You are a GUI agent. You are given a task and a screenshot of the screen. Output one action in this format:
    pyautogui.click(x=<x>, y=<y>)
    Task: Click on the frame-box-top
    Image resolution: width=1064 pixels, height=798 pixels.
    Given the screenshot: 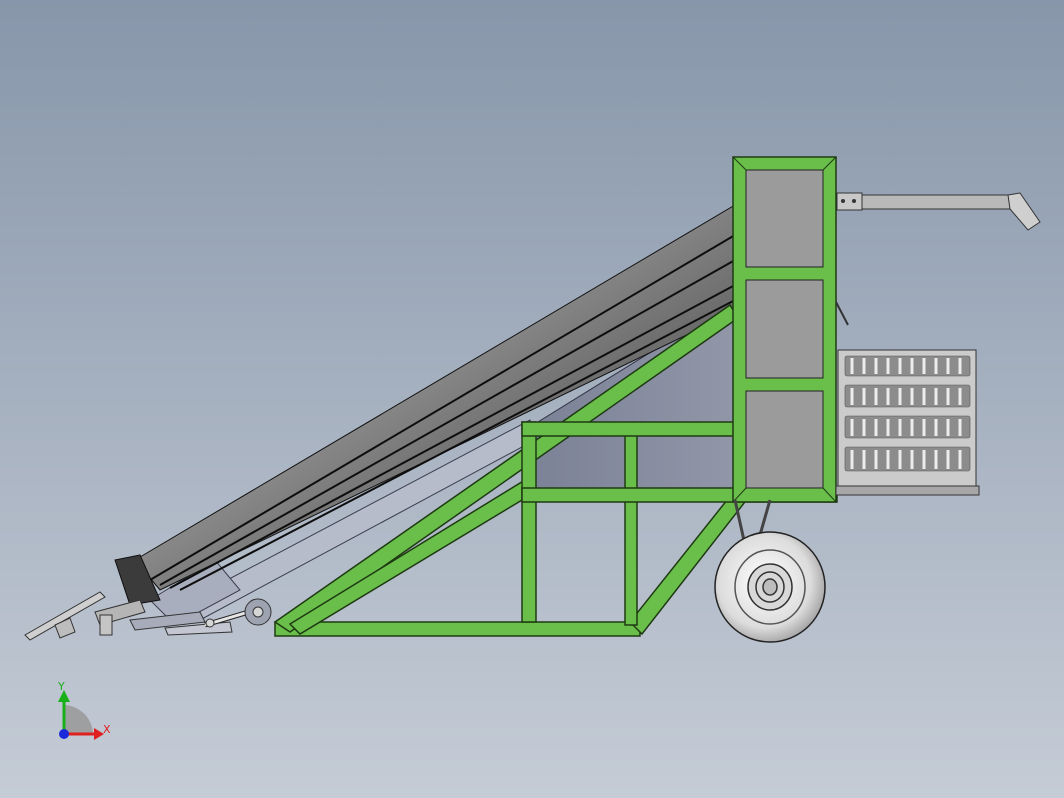 What is the action you would take?
    pyautogui.click(x=629, y=429)
    